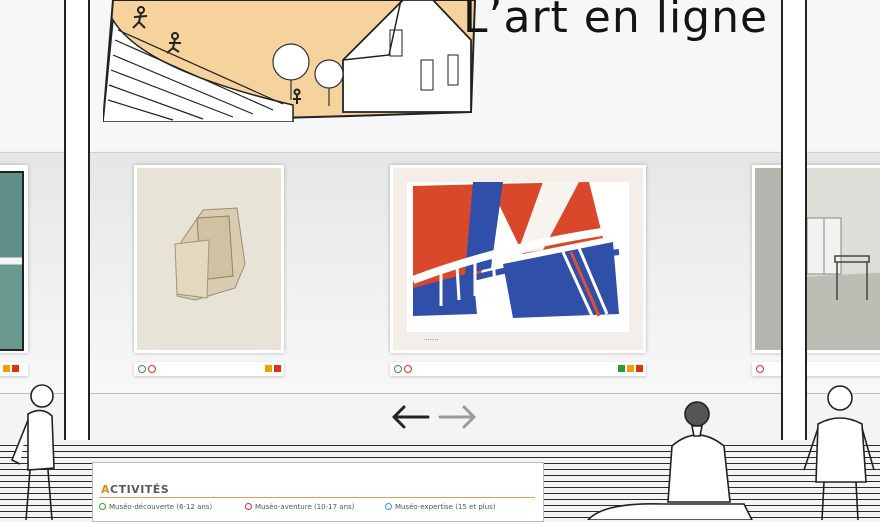 This screenshot has height=522, width=880. I want to click on visitor-figure-left, so click(32, 452).